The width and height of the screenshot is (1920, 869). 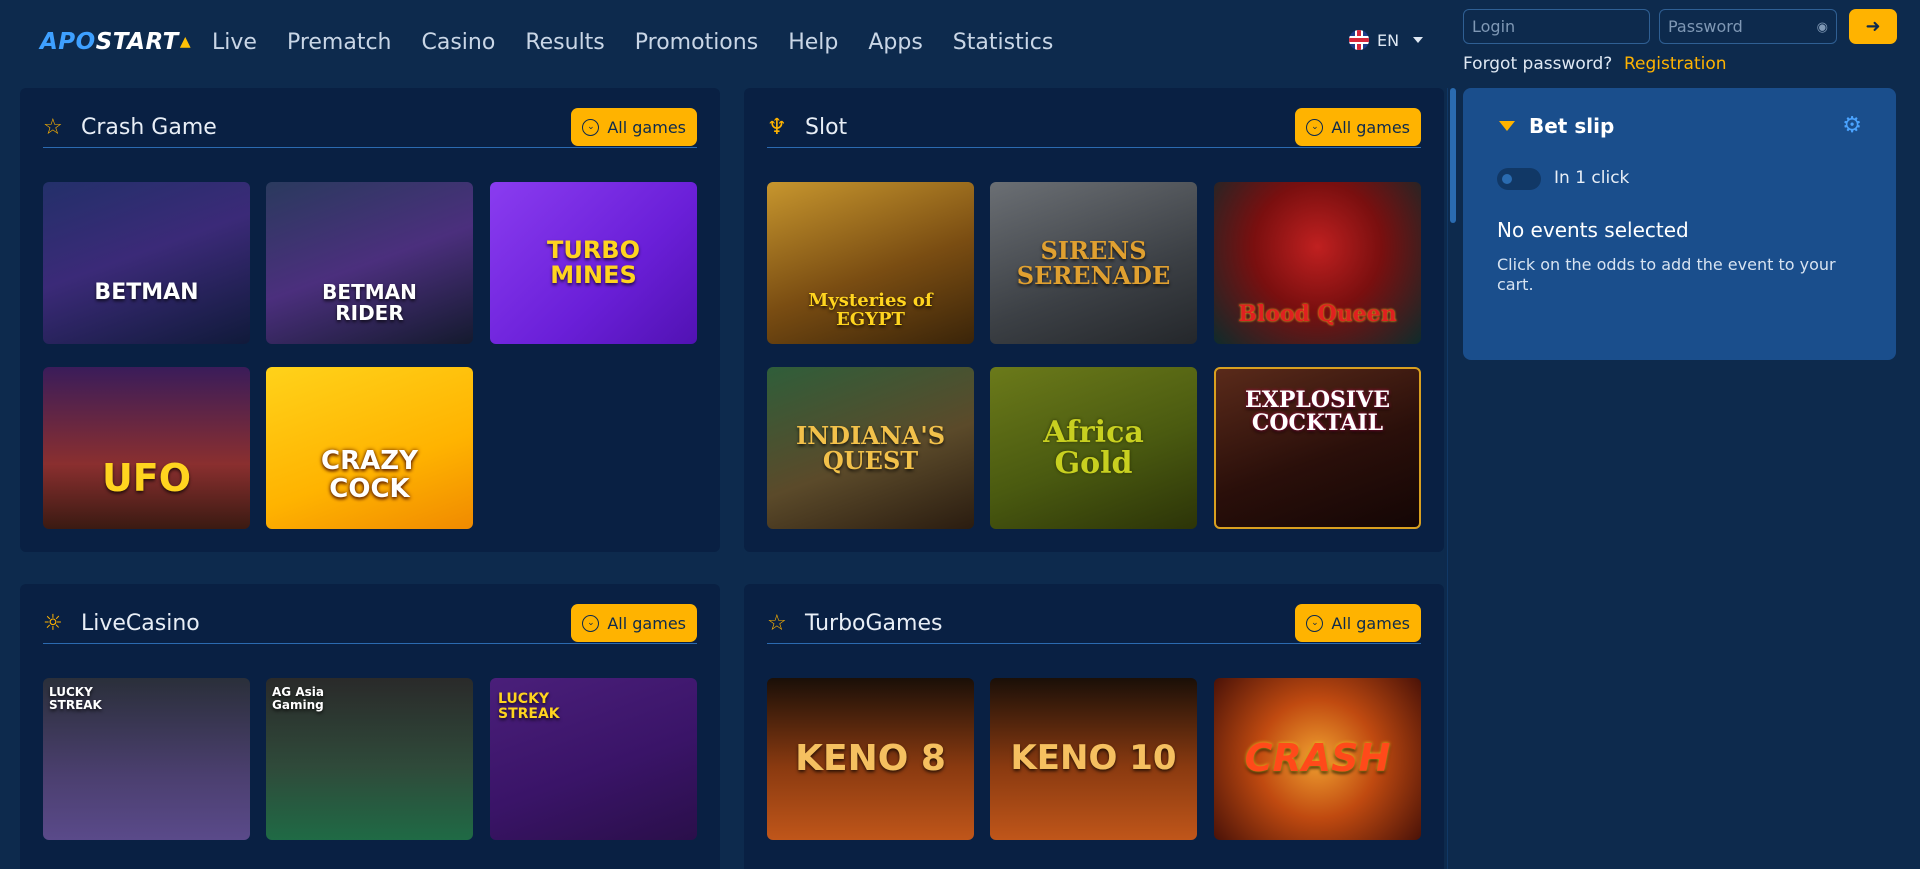 What do you see at coordinates (1317, 313) in the screenshot?
I see `game-title: Blood Queen` at bounding box center [1317, 313].